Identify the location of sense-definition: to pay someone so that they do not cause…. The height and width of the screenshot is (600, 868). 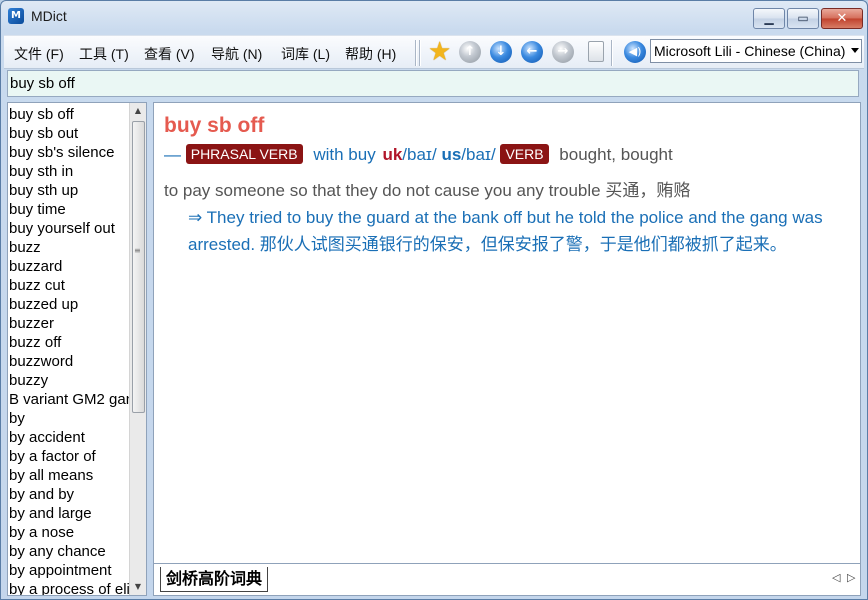
(427, 190).